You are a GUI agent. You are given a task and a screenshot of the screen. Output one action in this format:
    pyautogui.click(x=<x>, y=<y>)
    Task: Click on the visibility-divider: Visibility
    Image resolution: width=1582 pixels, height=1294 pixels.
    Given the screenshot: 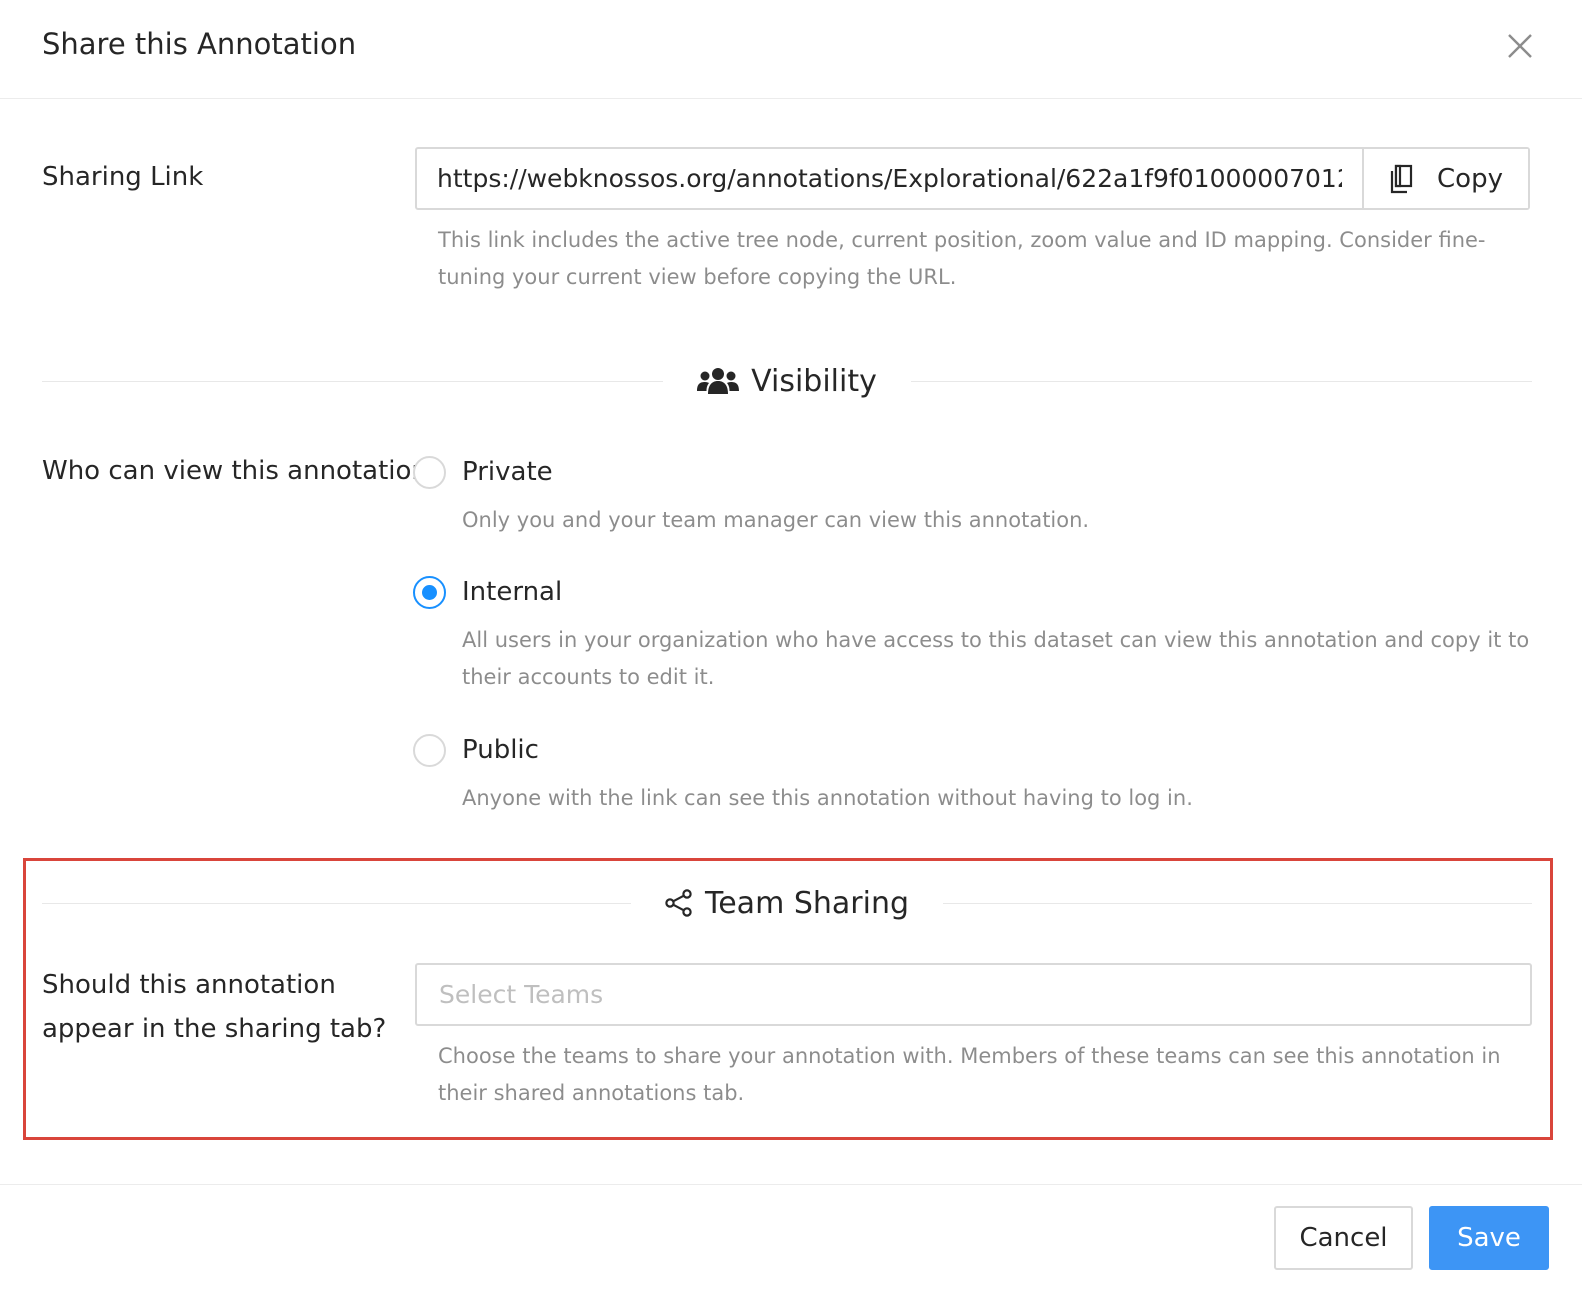 What is the action you would take?
    pyautogui.click(x=787, y=381)
    